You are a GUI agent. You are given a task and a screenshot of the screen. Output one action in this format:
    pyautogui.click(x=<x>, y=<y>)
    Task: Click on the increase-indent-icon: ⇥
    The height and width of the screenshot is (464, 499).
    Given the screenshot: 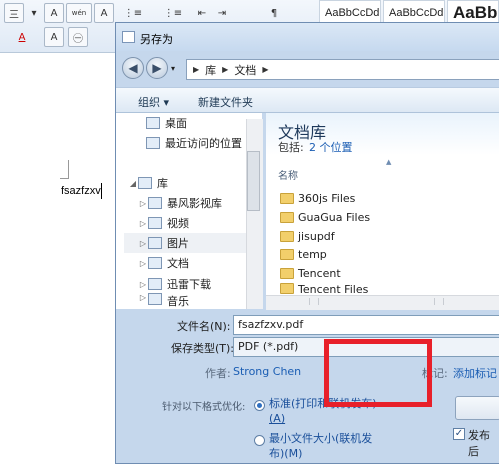 What is the action you would take?
    pyautogui.click(x=222, y=13)
    